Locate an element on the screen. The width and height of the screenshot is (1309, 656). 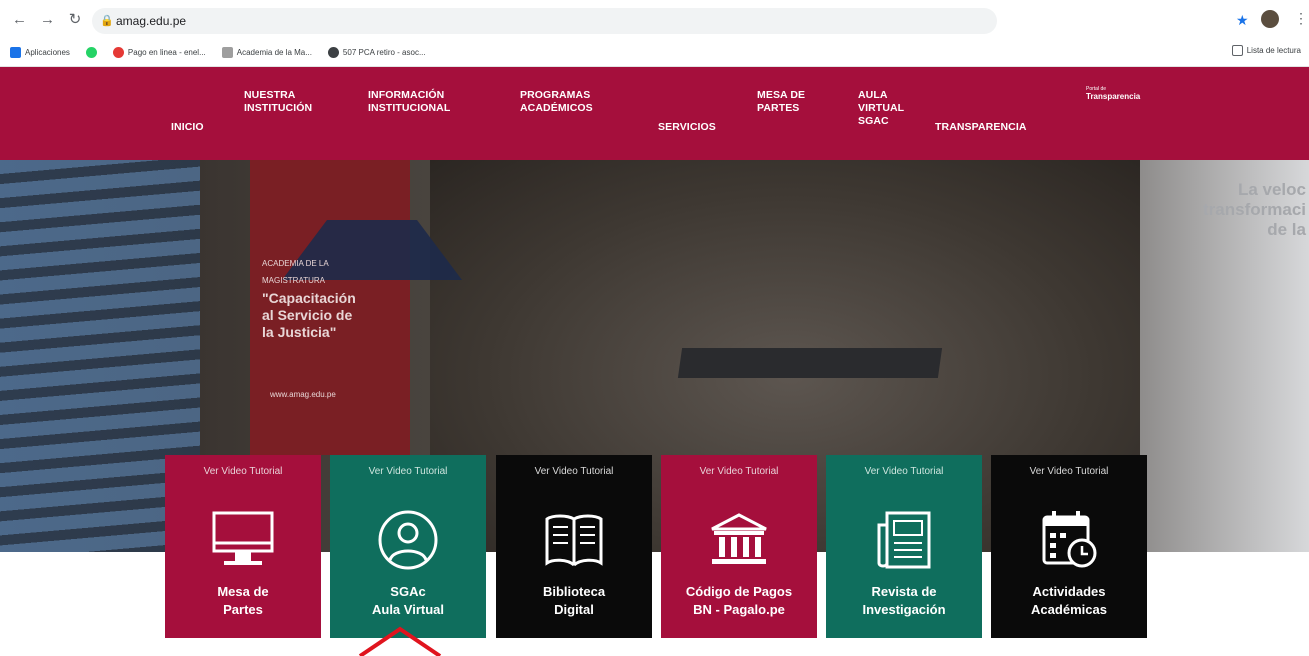
tile-label: Actividades Académicas is located at coordinates (1069, 600).